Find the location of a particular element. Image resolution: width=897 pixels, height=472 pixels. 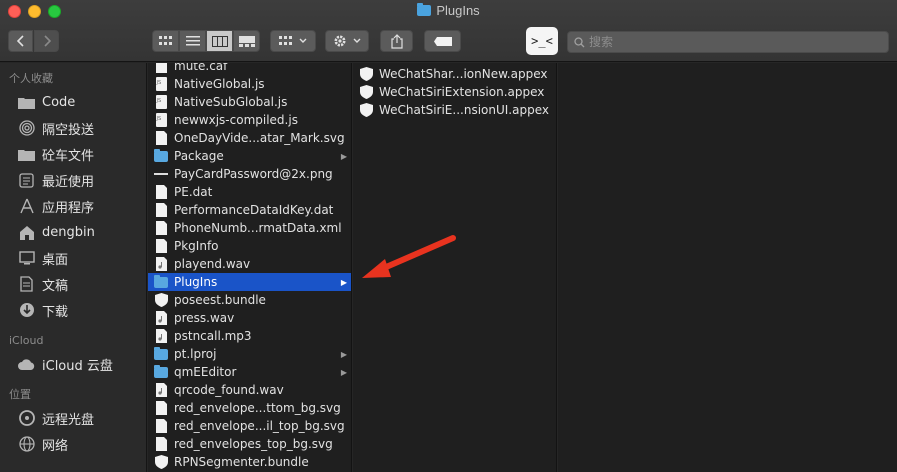

sidebar-item-downloads: 下载 is located at coordinates (73, 310).